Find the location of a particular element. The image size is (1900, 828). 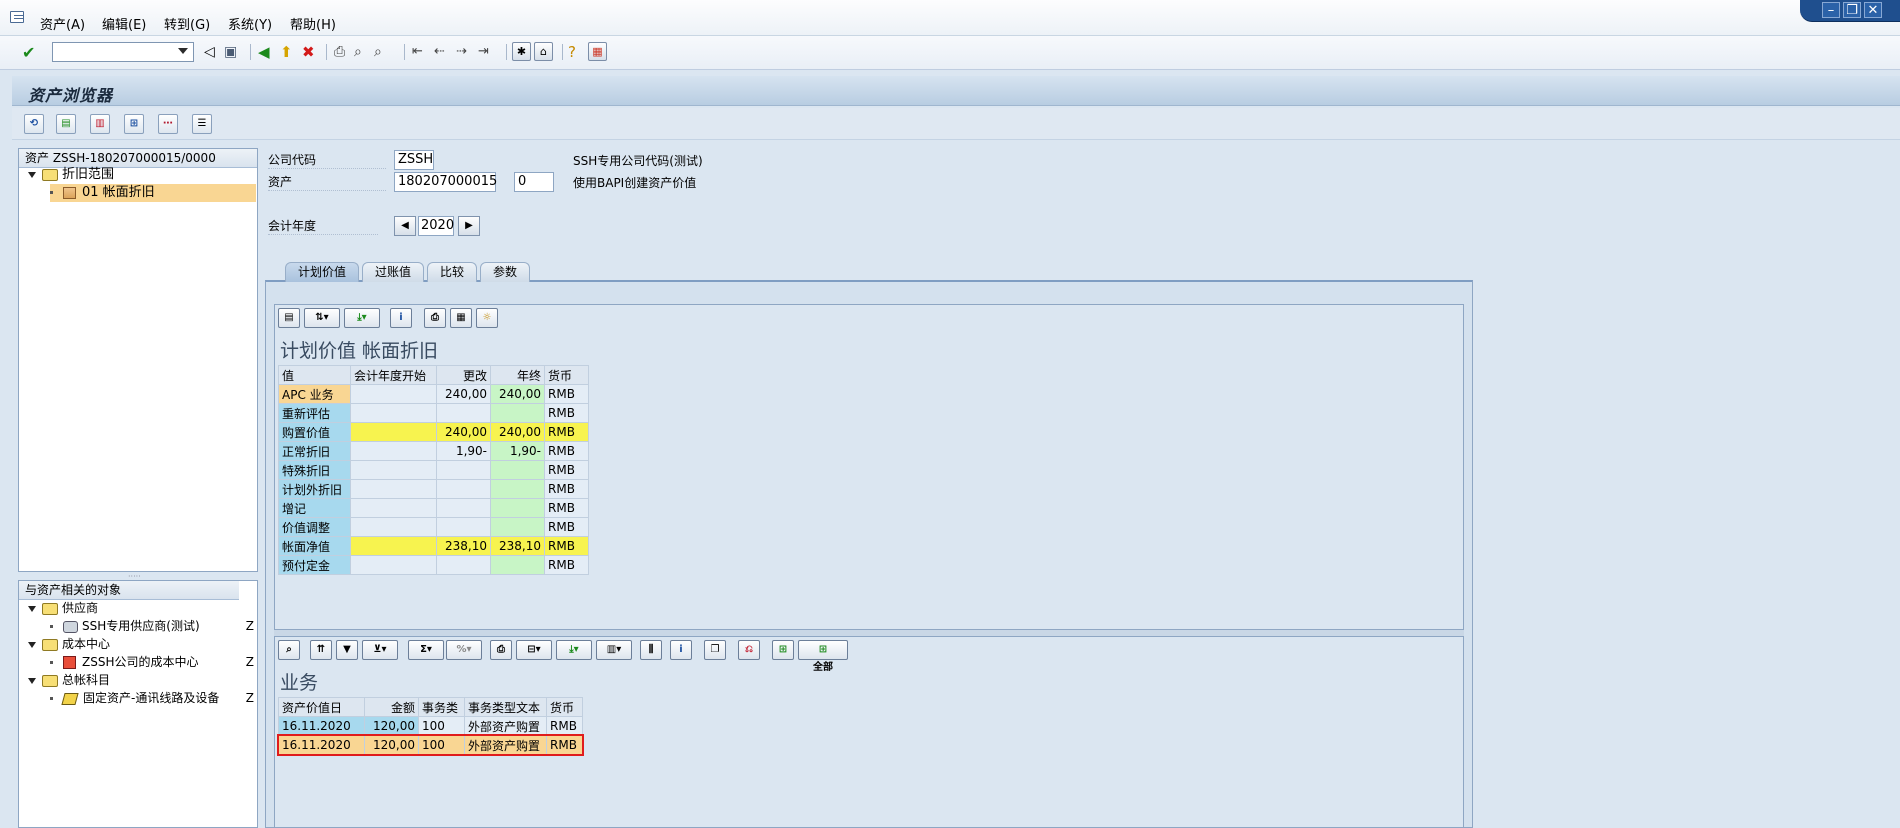

settings-icon: ⋯ is located at coordinates (168, 124).